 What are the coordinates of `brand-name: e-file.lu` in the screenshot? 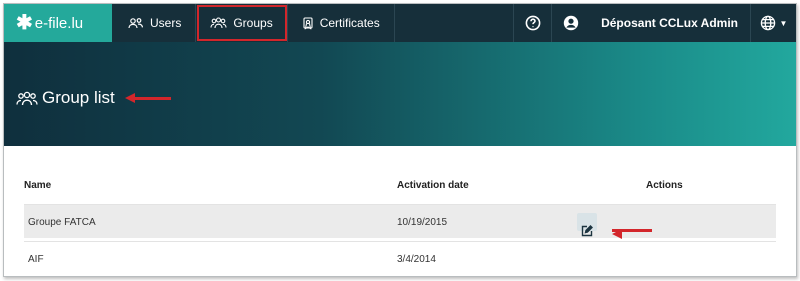 It's located at (59, 23).